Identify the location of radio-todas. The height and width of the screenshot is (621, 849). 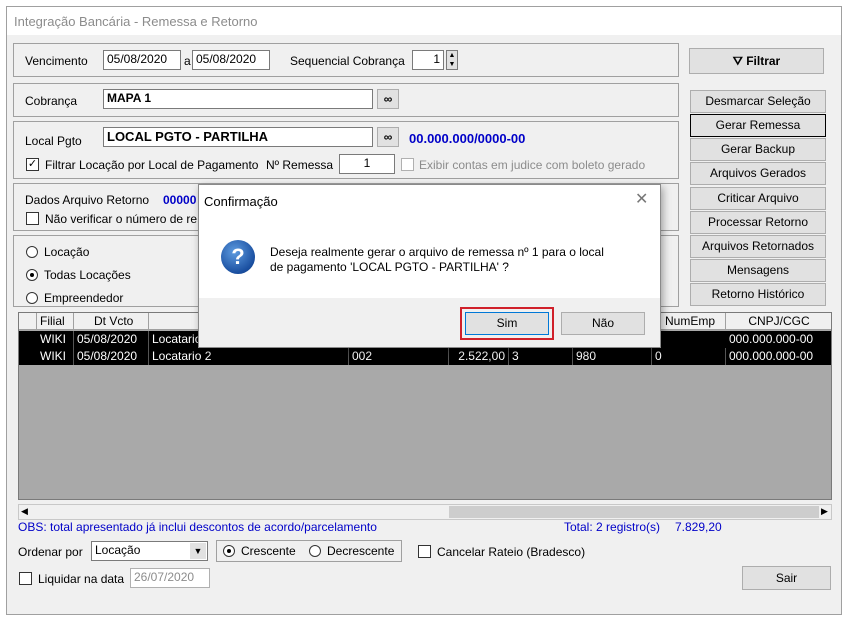
(32, 275).